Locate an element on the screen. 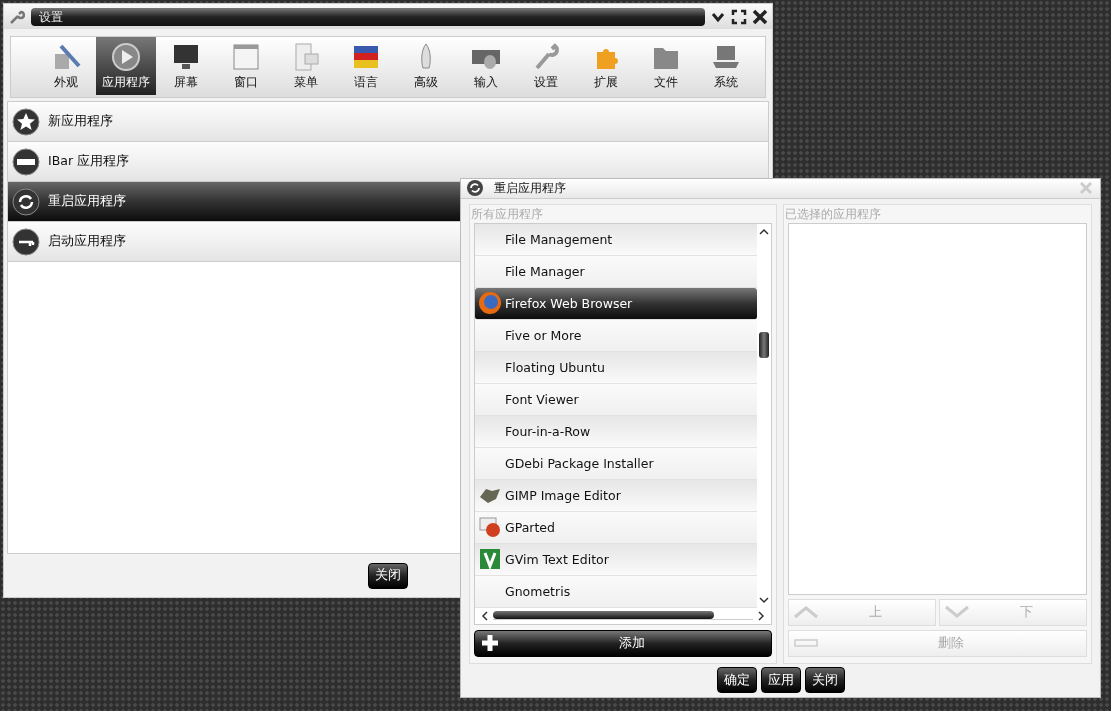 The height and width of the screenshot is (711, 1111). toolbar-tab: 扩展 is located at coordinates (606, 66).